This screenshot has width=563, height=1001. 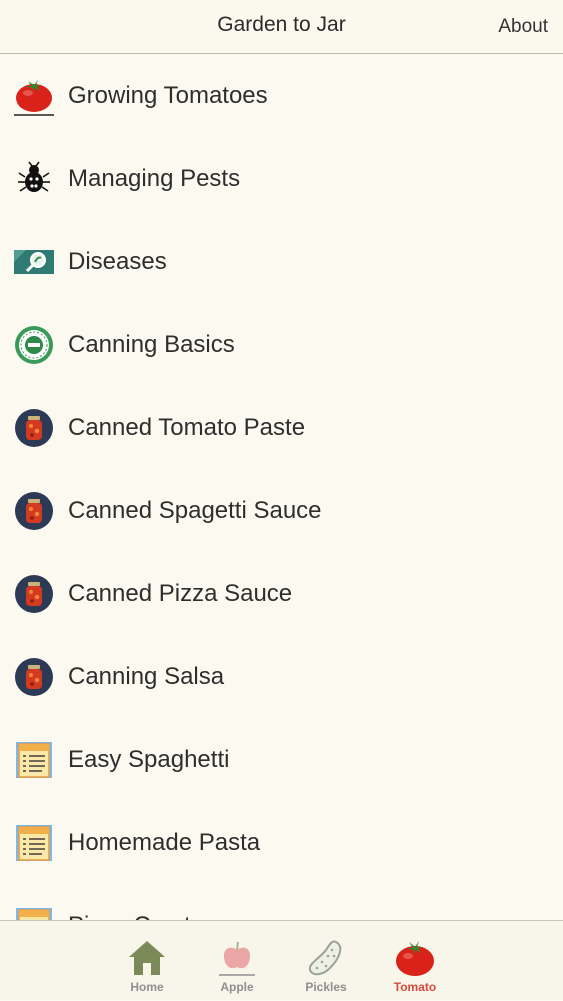 What do you see at coordinates (168, 95) in the screenshot?
I see `list-item-label: Growing Tomatoes` at bounding box center [168, 95].